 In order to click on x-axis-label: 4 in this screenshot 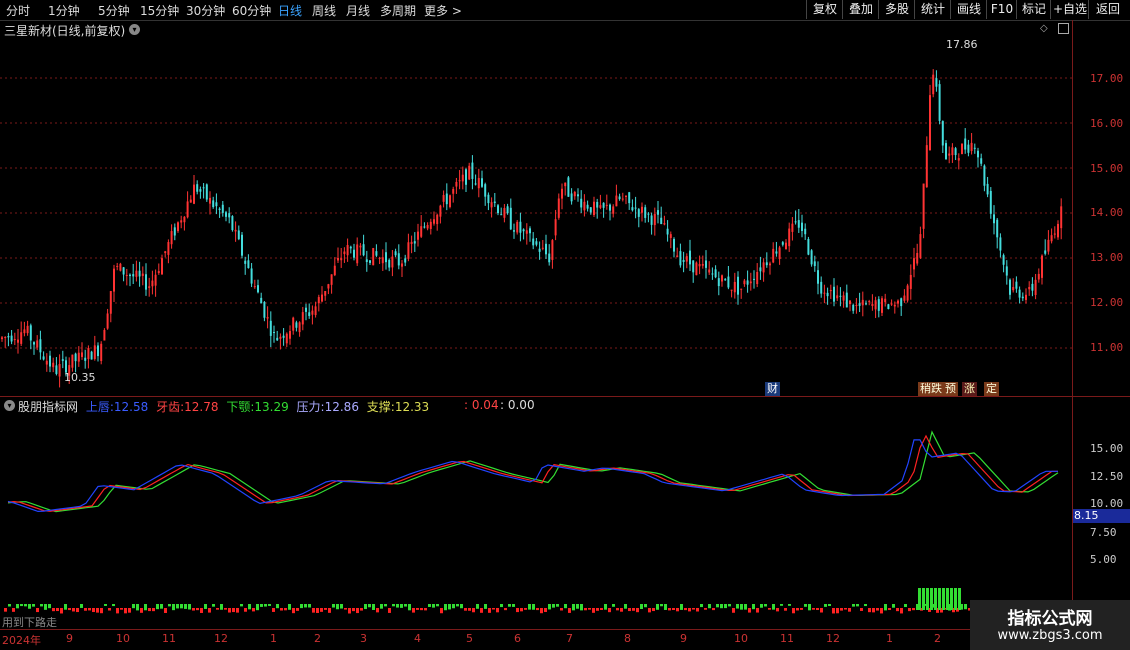, I will do `click(417, 638)`.